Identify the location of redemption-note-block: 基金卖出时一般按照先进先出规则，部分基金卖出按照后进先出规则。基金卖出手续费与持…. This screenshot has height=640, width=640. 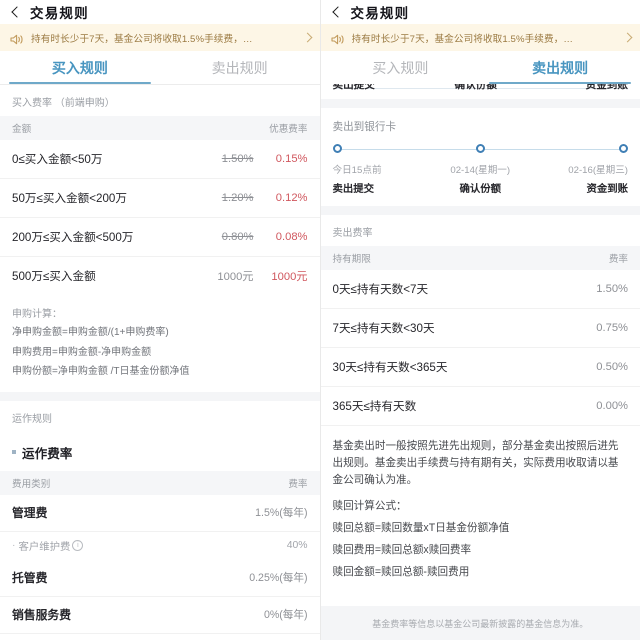
(480, 503).